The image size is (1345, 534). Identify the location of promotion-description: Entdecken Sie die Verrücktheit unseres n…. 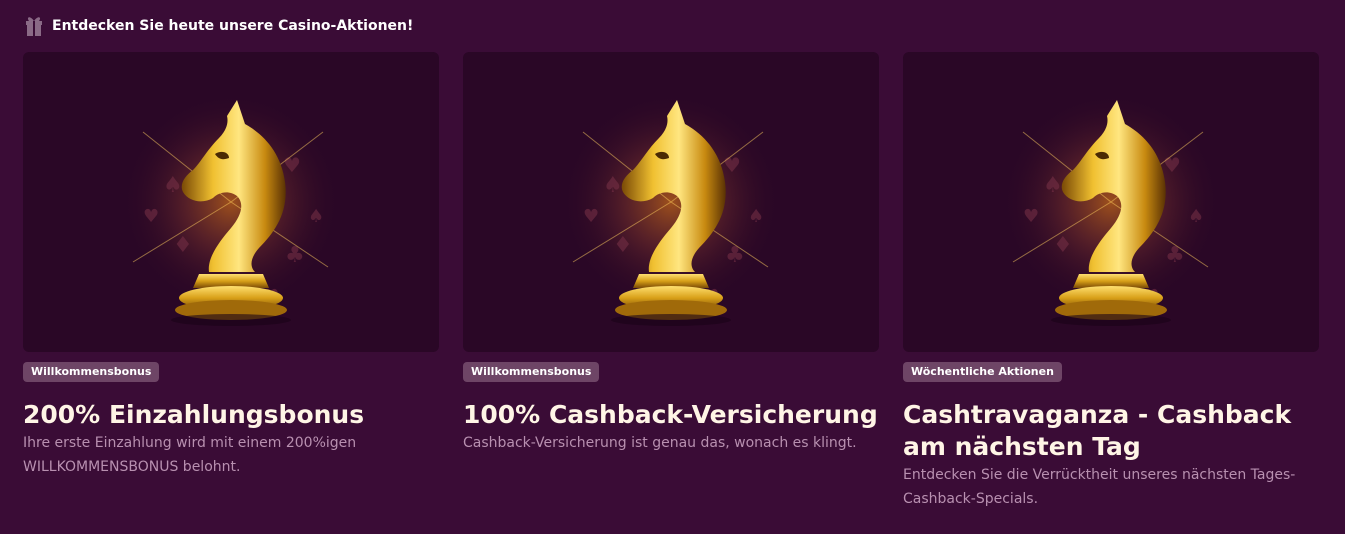
(1099, 487).